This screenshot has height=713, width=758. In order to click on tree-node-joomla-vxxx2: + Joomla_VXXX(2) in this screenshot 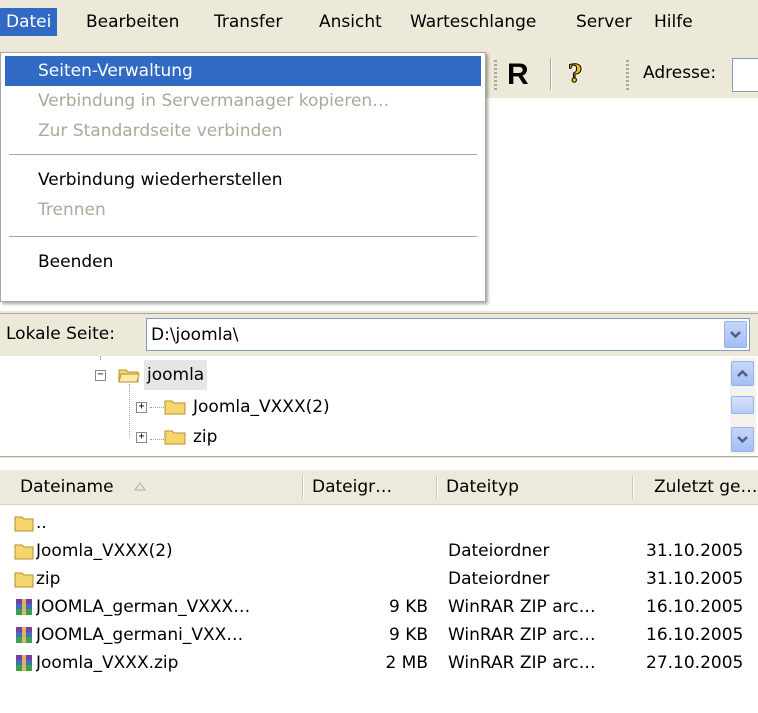, I will do `click(360, 407)`.